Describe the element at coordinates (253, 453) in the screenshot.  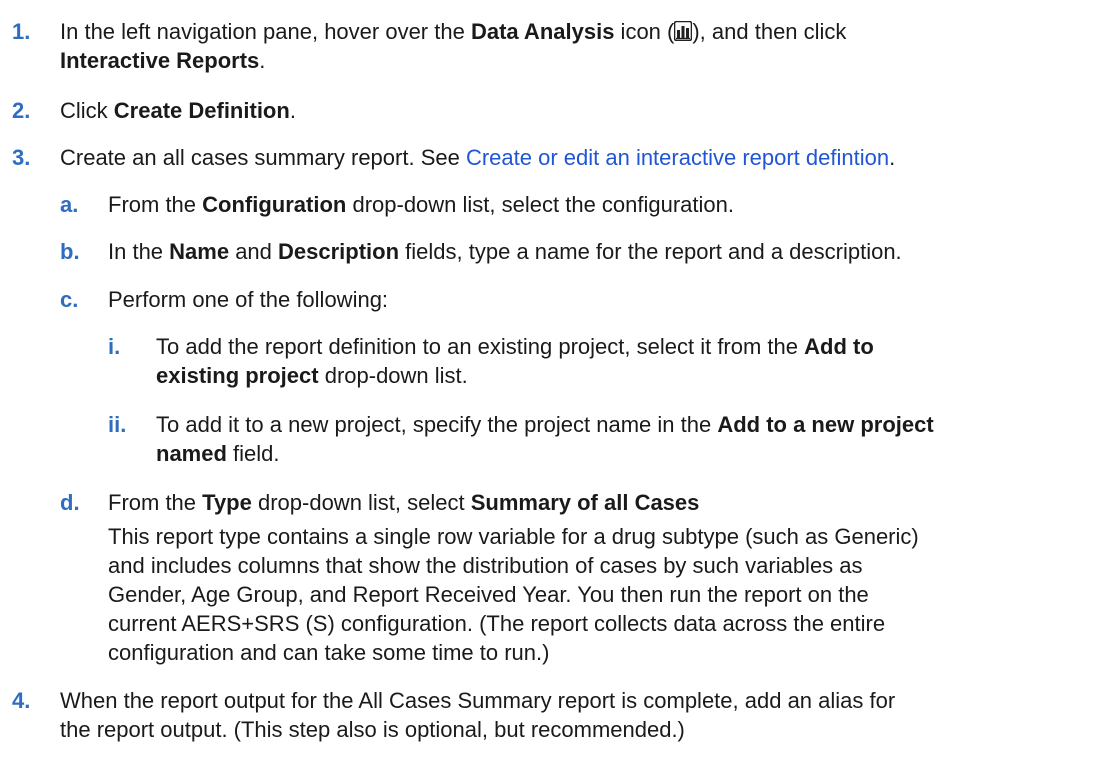
I see `text-run: field.` at that location.